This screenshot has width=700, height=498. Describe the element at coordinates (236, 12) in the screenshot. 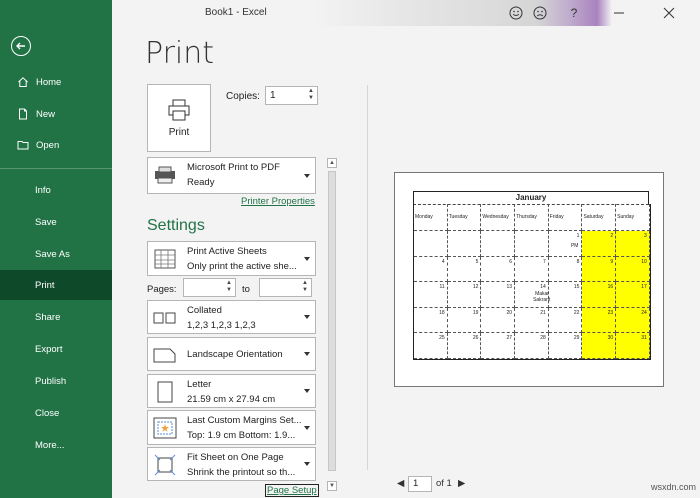

I see `window-title: Book1 - Excel` at that location.